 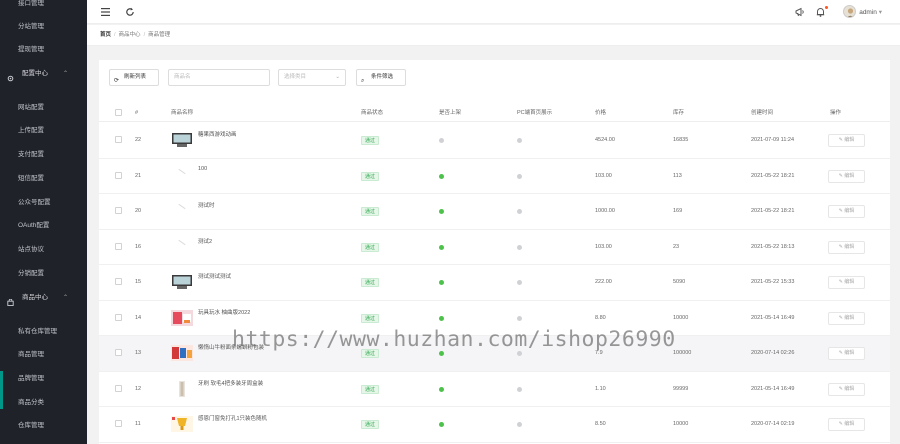 I want to click on product-name: 牙刷 软毛4把多装牙周盒装, so click(x=230, y=383).